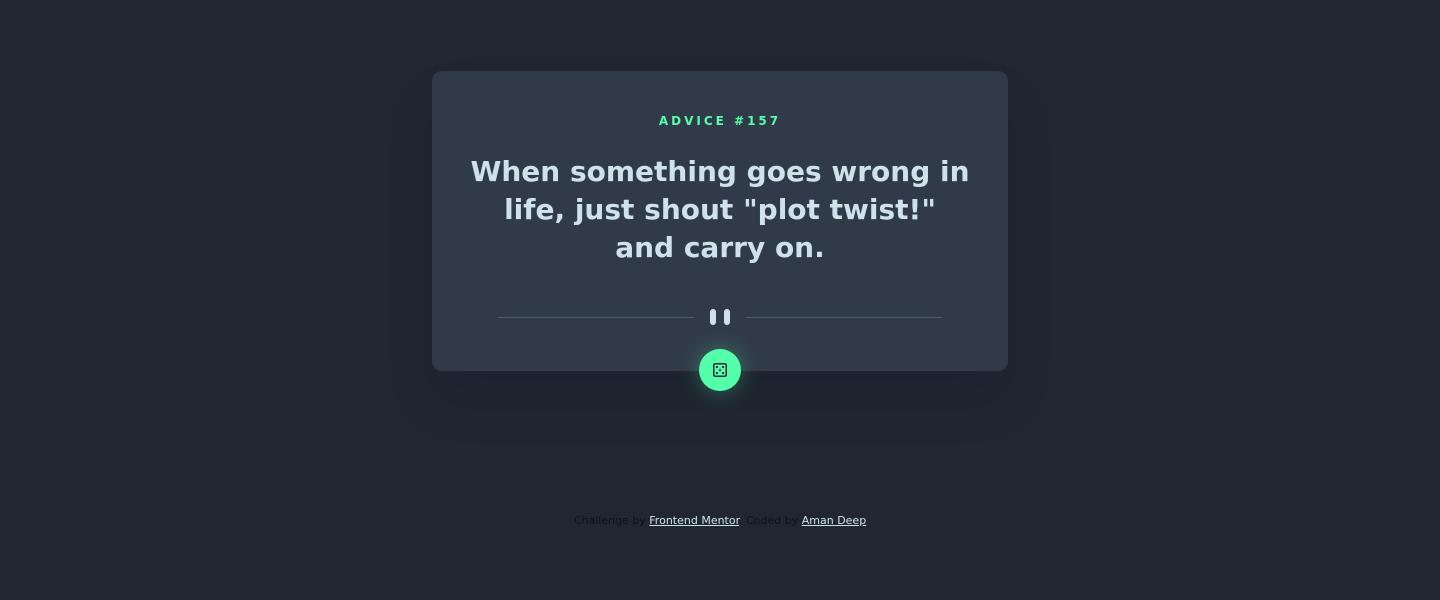  I want to click on divider-line-right, so click(844, 317).